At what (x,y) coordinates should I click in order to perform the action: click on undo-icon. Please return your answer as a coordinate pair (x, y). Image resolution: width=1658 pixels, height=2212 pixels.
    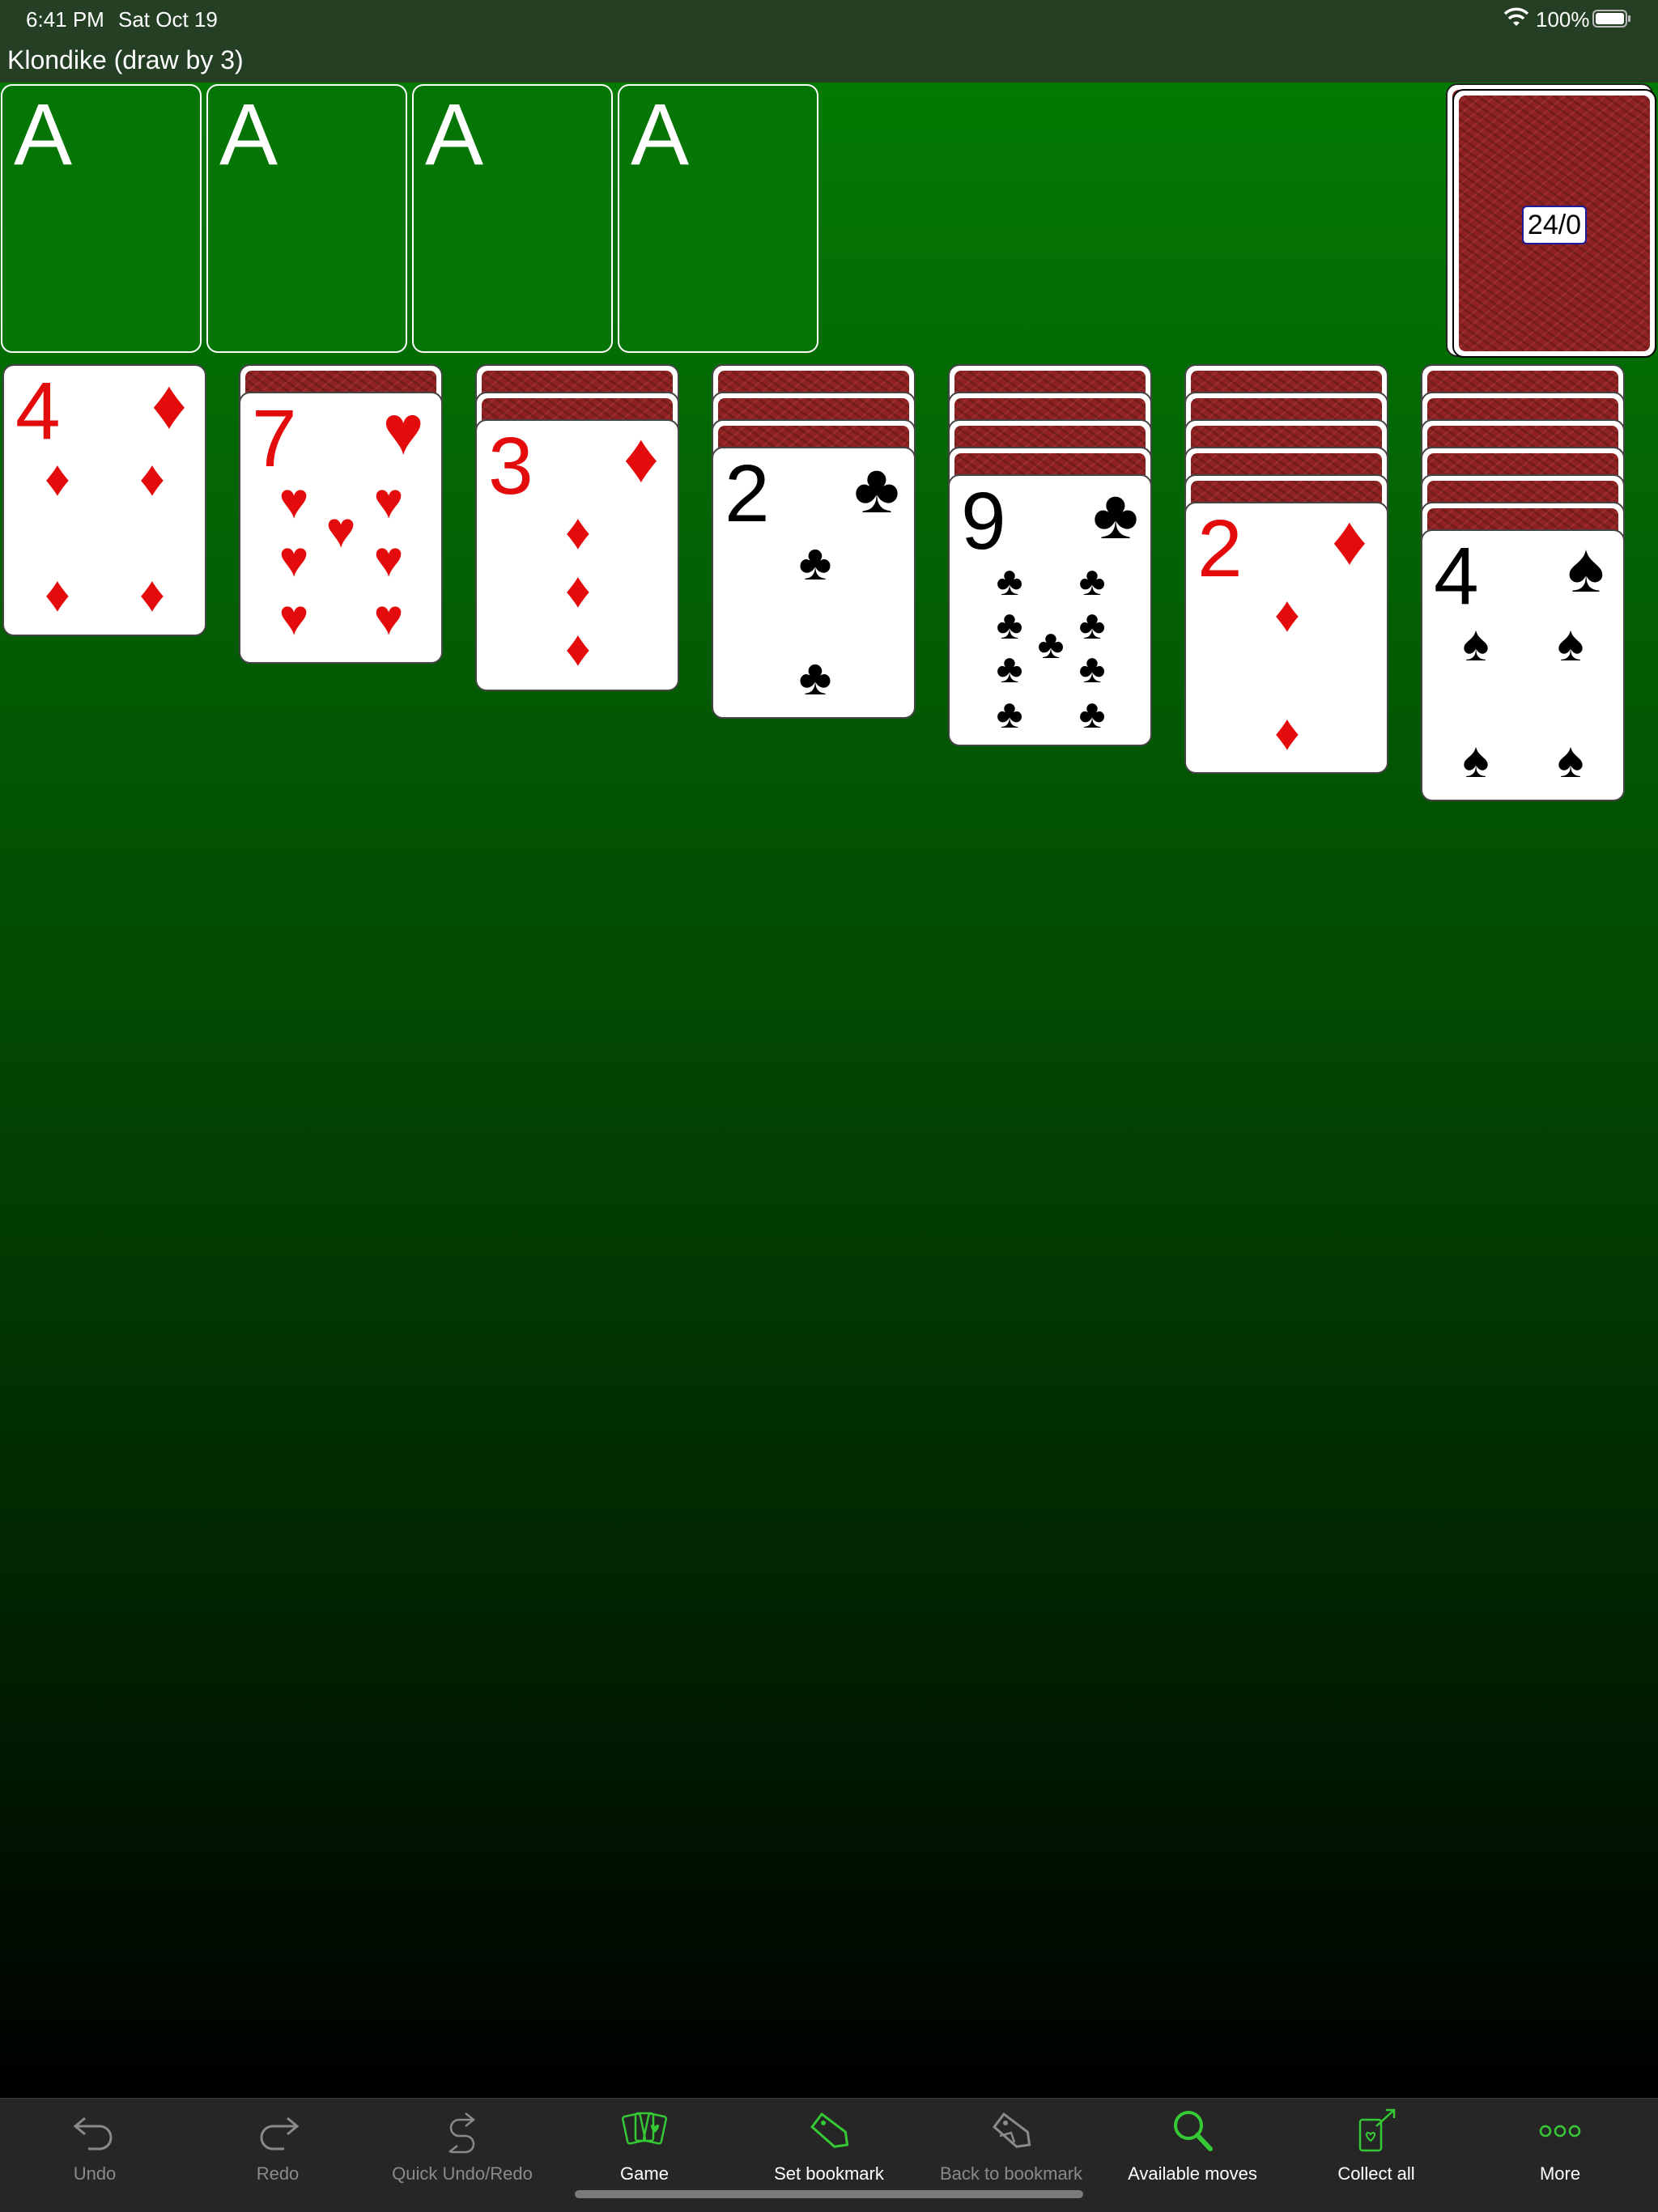
    Looking at the image, I should click on (93, 2133).